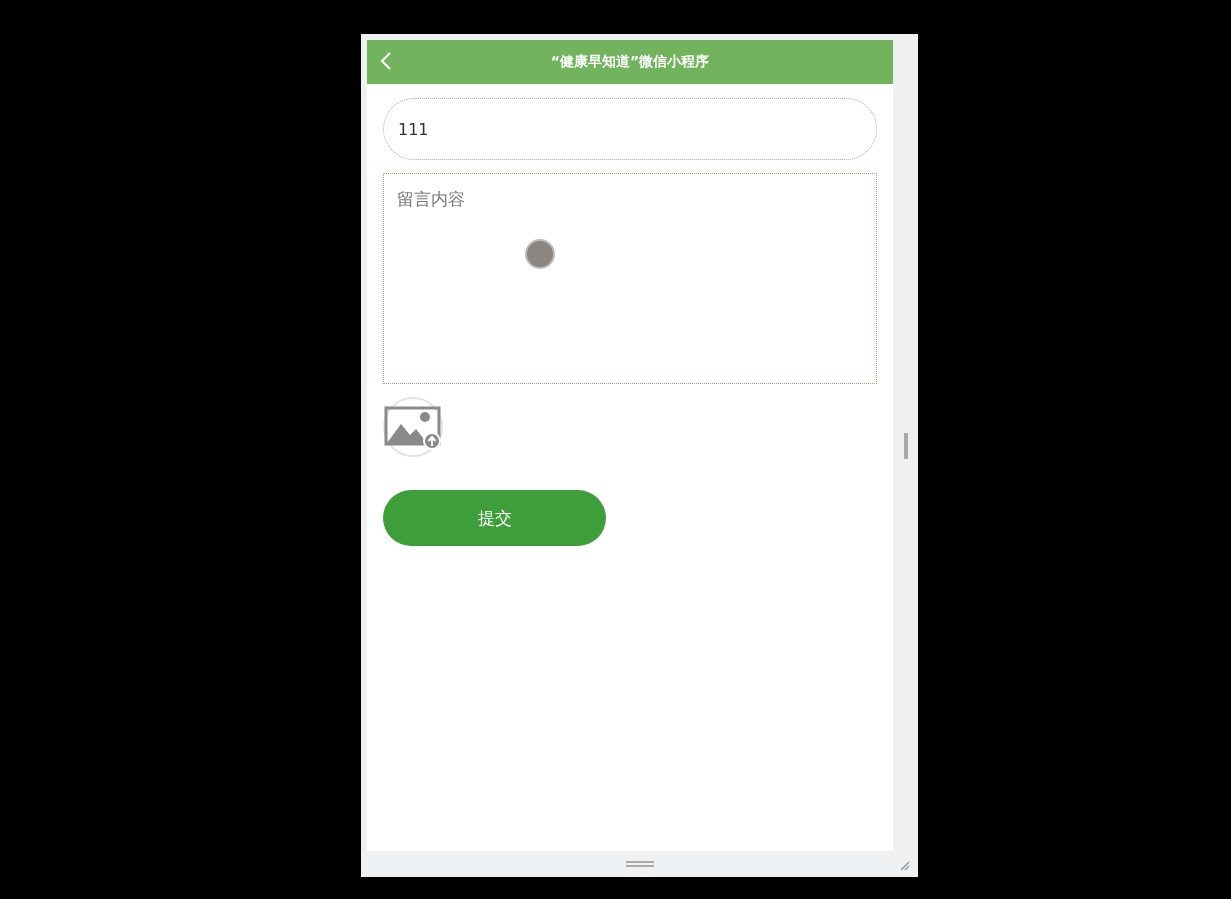 Image resolution: width=1231 pixels, height=899 pixels. What do you see at coordinates (413, 427) in the screenshot?
I see `image-upload-icon` at bounding box center [413, 427].